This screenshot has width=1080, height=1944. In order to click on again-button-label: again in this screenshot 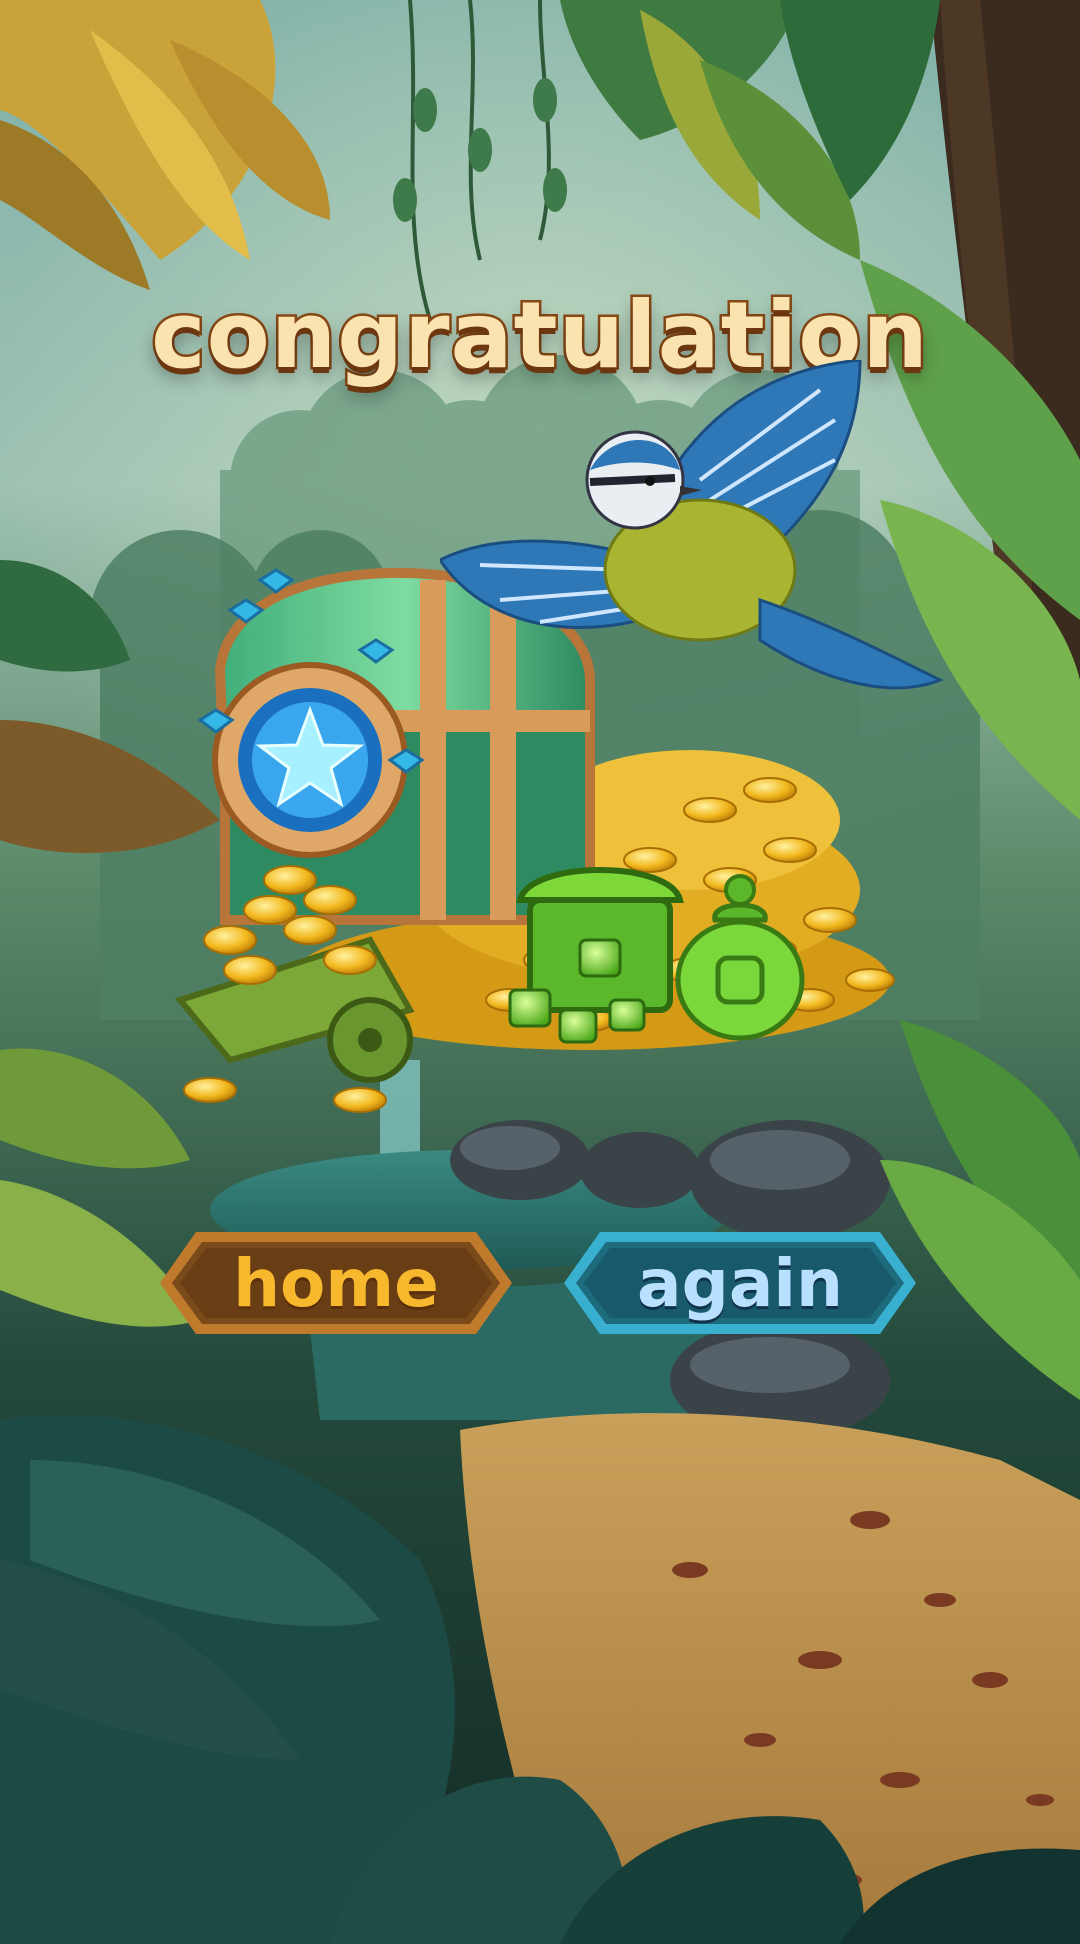, I will do `click(740, 1283)`.